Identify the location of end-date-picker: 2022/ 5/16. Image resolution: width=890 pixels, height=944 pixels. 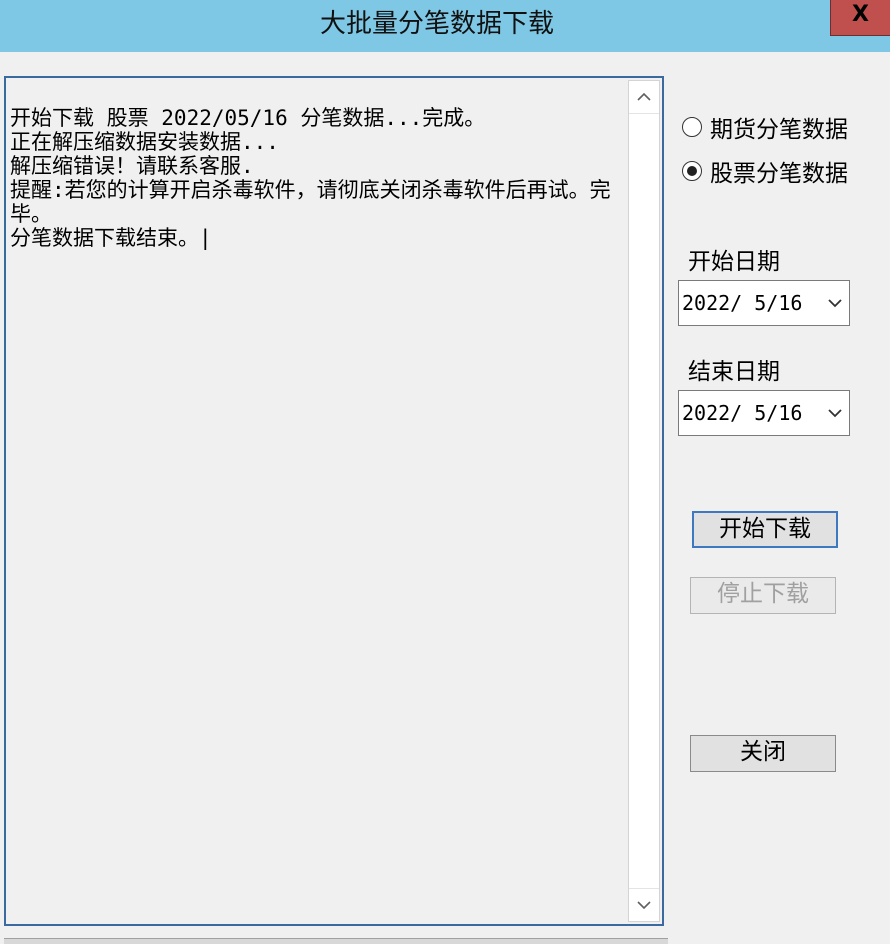
(764, 413).